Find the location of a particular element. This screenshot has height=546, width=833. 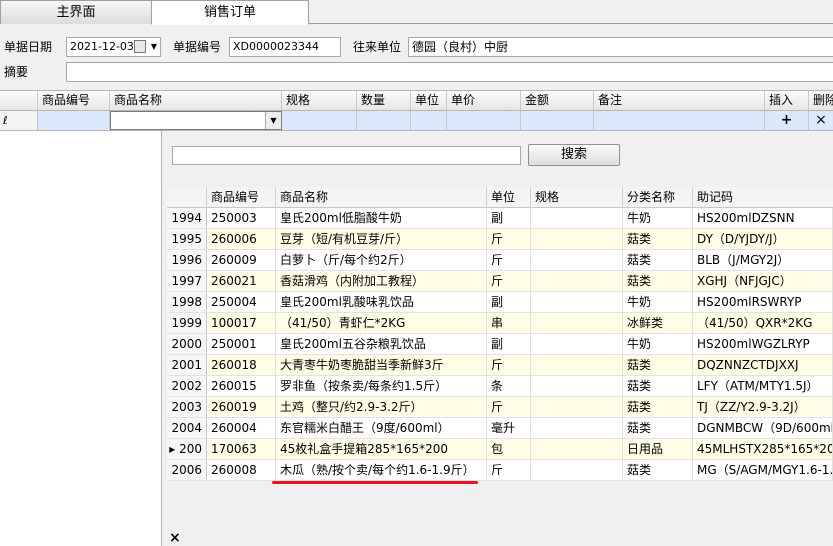

product-mnemonic: LFY（ATM/MTY1.5J） is located at coordinates (763, 386).